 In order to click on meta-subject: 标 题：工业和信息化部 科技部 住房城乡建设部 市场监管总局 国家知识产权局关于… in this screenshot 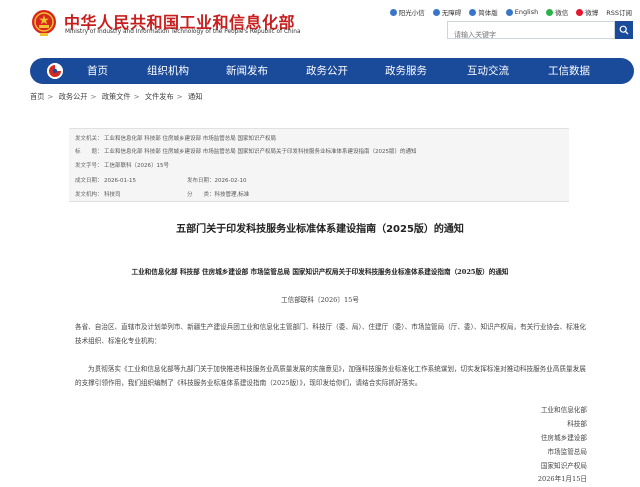, I will do `click(246, 151)`.